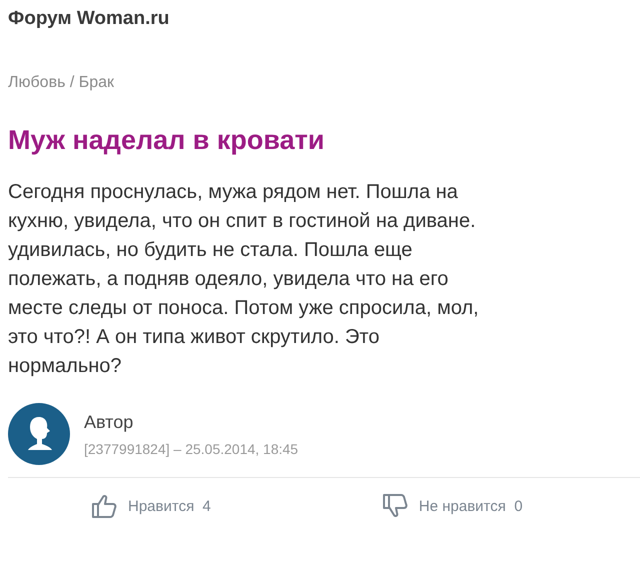  What do you see at coordinates (191, 448) in the screenshot?
I see `post-meta: [2377991824] – 25.05.2014, 18:45` at bounding box center [191, 448].